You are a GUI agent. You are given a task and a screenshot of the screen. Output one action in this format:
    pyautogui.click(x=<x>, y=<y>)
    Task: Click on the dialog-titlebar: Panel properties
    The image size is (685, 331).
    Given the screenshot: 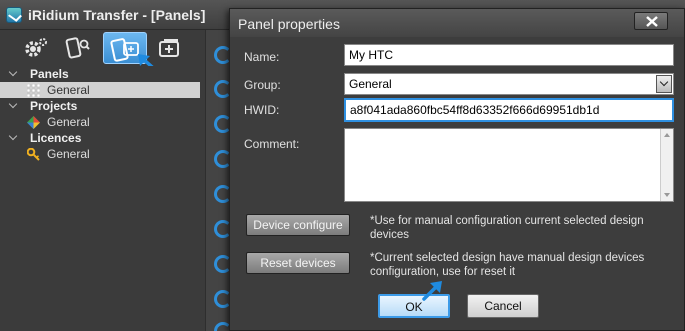 What is the action you would take?
    pyautogui.click(x=457, y=23)
    